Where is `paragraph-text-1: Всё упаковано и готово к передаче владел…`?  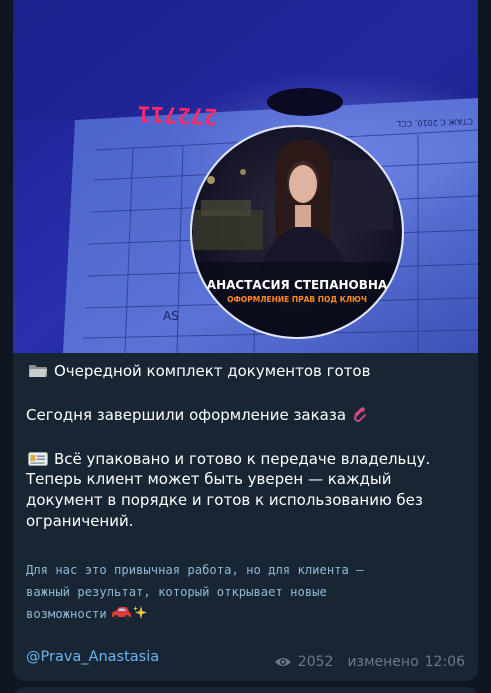
paragraph-text-1: Всё упаковано и готово к передаче владел… is located at coordinates (242, 459).